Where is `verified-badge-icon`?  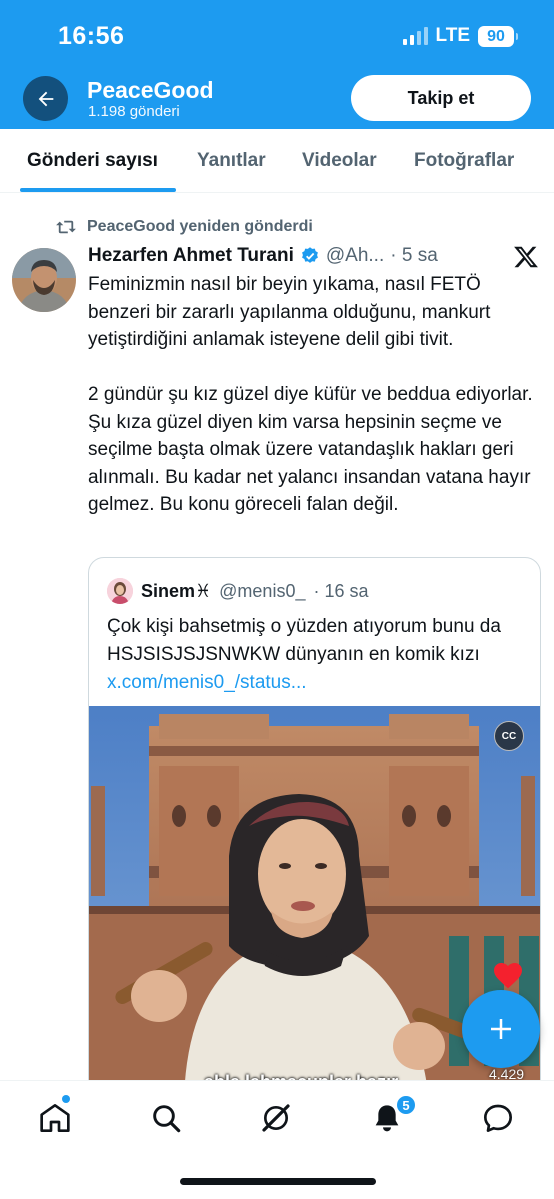
verified-badge-icon is located at coordinates (310, 256).